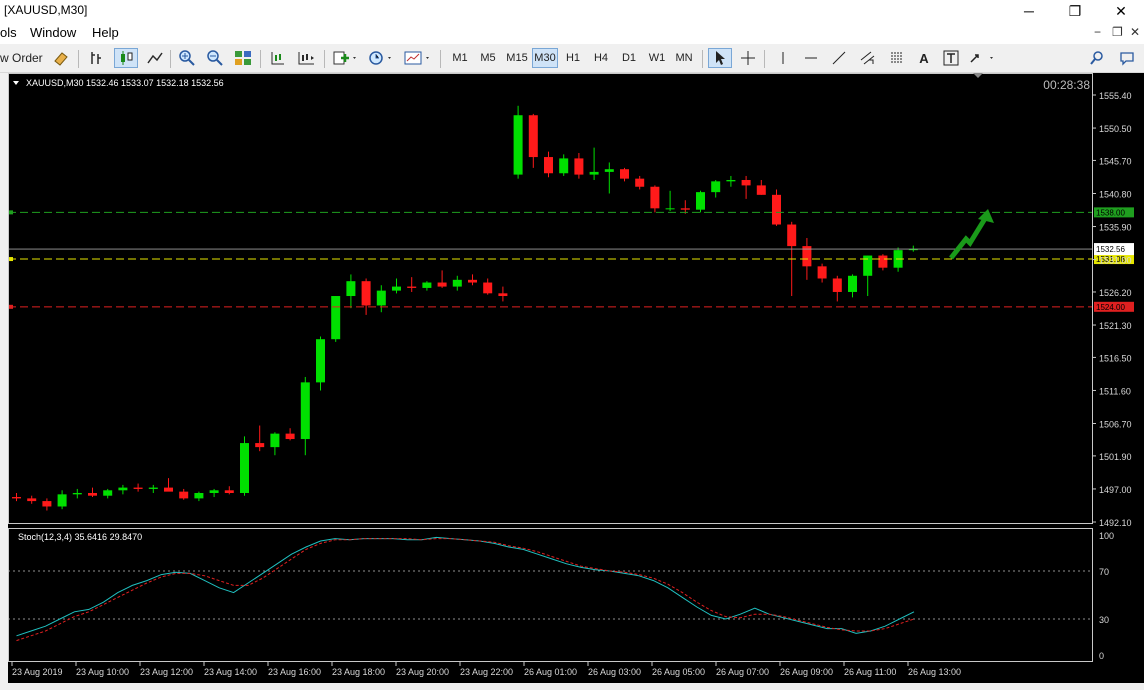  I want to click on status-strip, so click(572, 686).